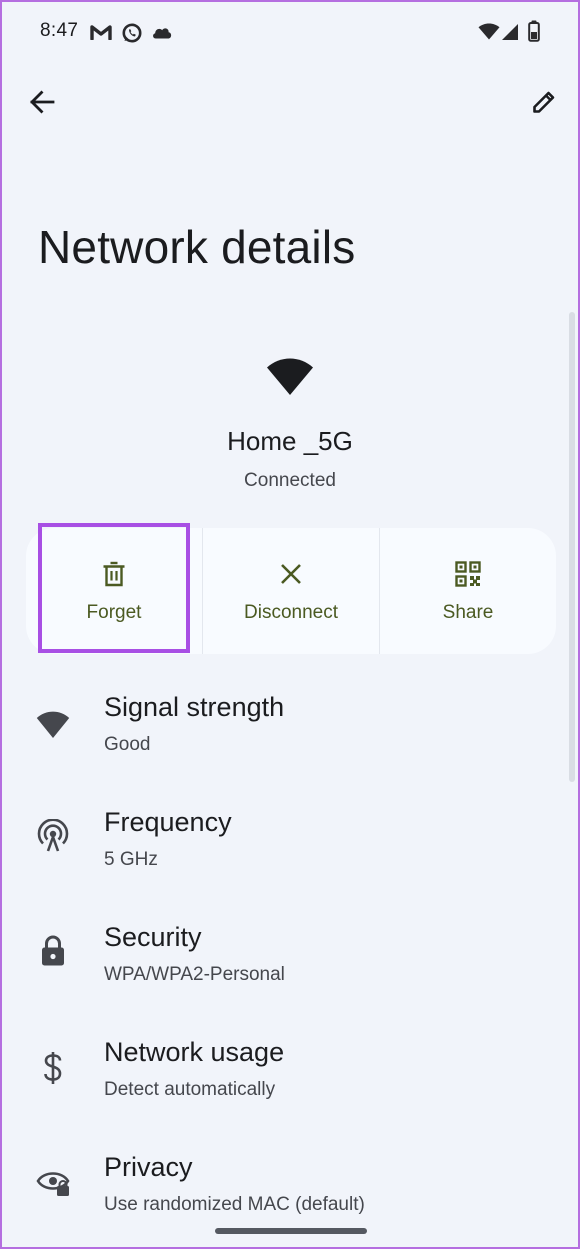 The height and width of the screenshot is (1249, 580). I want to click on forget-label: Forget, so click(114, 612).